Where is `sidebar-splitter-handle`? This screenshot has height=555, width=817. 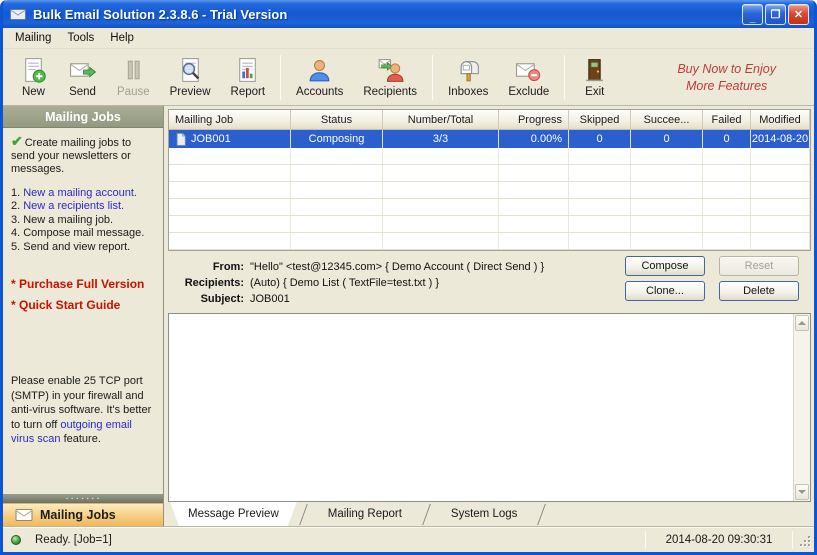
sidebar-splitter-handle is located at coordinates (83, 498).